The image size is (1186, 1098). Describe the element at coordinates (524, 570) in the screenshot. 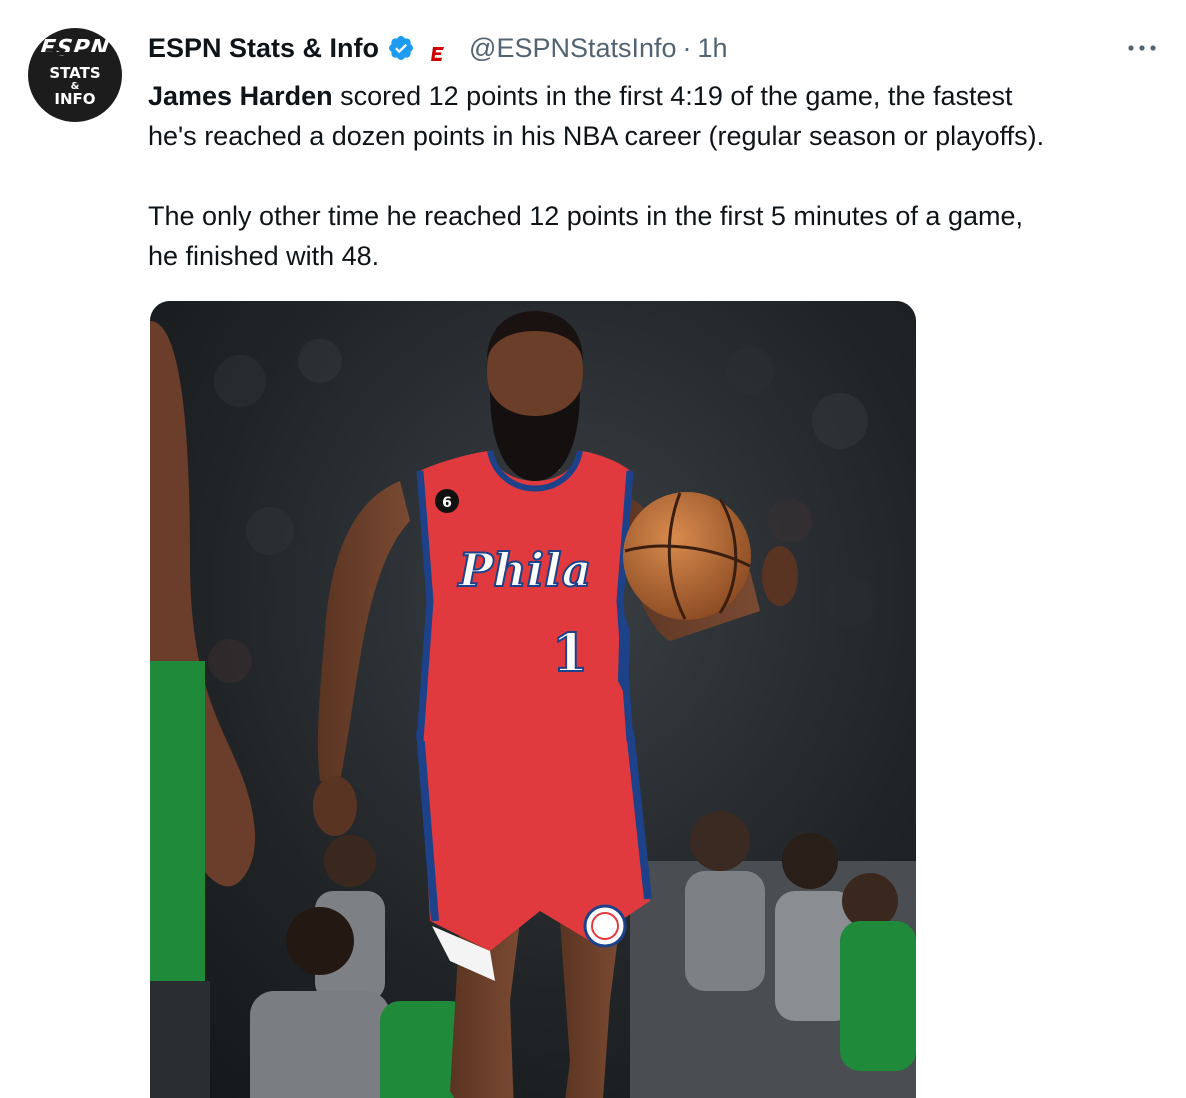

I see `jersey-wordmark: Phila` at that location.